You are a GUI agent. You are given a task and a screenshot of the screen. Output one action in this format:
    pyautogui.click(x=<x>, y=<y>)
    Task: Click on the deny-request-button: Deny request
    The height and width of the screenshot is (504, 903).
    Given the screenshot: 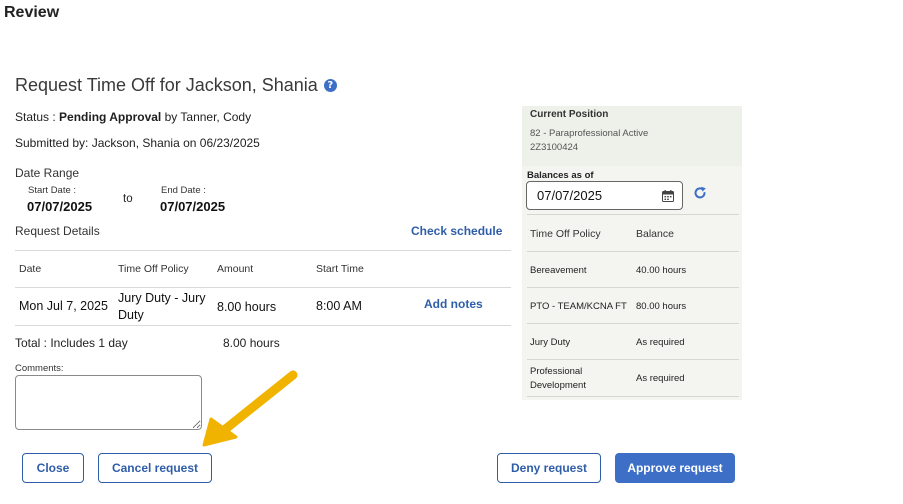 What is the action you would take?
    pyautogui.click(x=549, y=468)
    